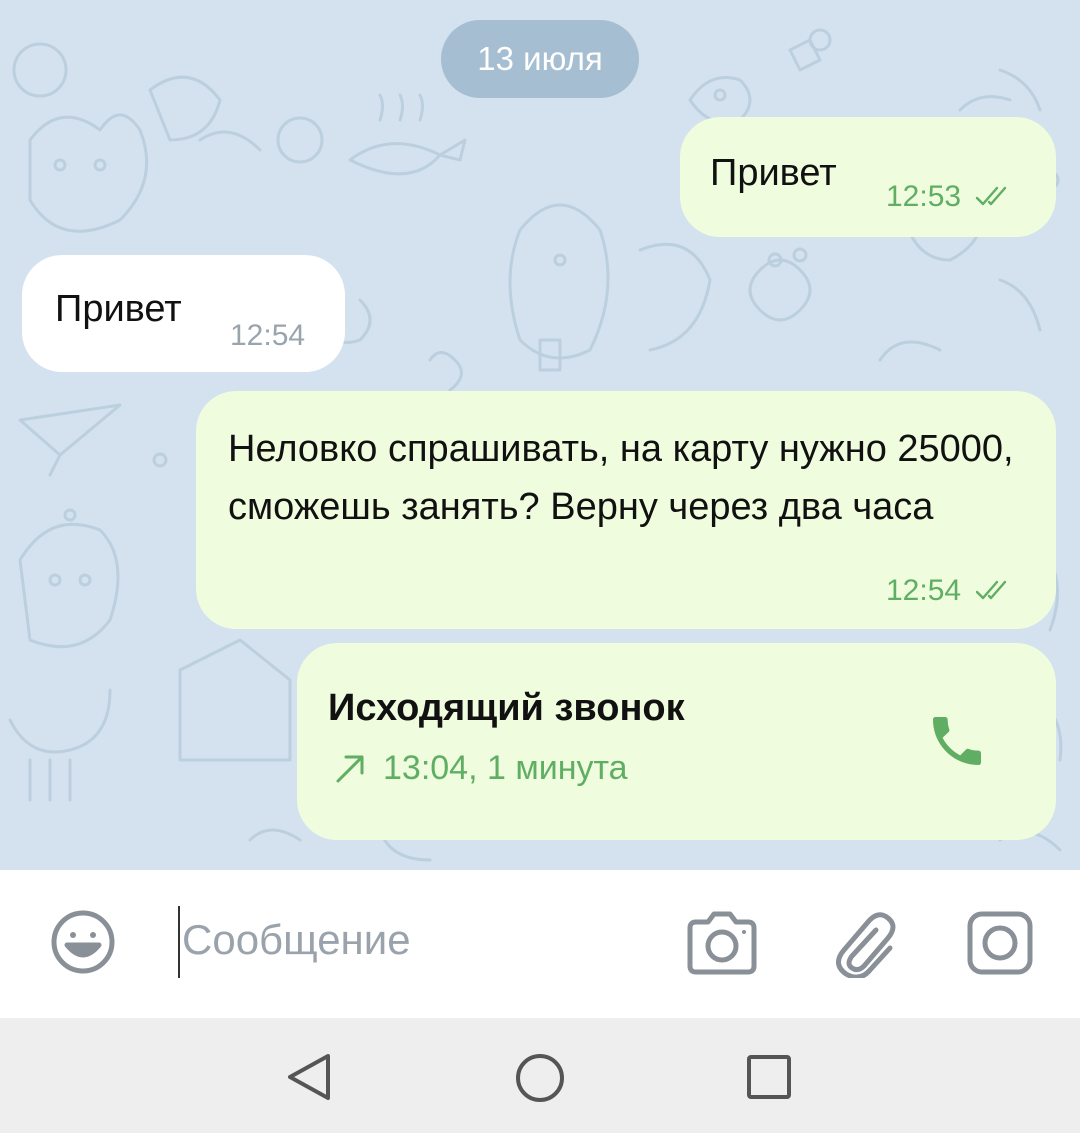 The width and height of the screenshot is (1080, 1133). I want to click on phone-icon, so click(957, 741).